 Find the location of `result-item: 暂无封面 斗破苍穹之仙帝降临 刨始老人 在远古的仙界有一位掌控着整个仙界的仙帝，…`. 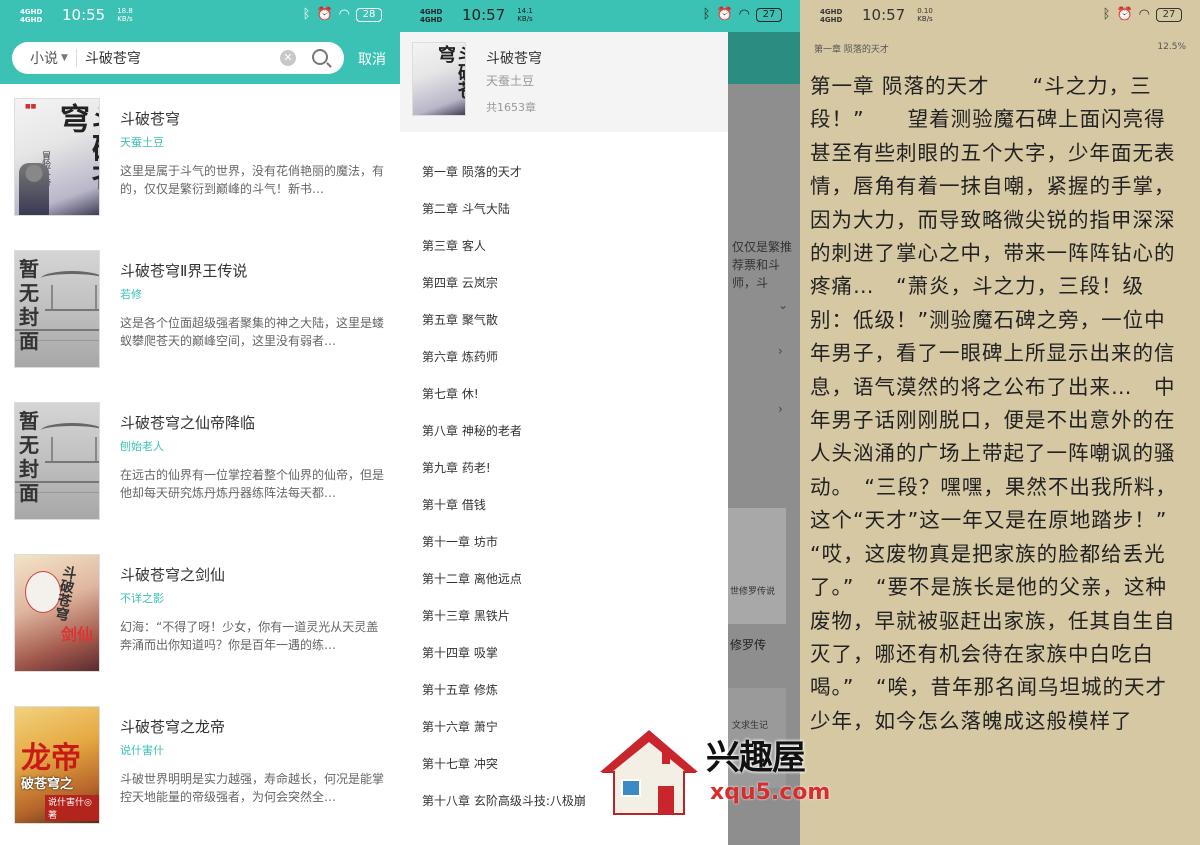

result-item: 暂无封面 斗破苍穹之仙帝降临 刨始老人 在远古的仙界有一位掌控着整个仙界的仙帝，… is located at coordinates (200, 464).